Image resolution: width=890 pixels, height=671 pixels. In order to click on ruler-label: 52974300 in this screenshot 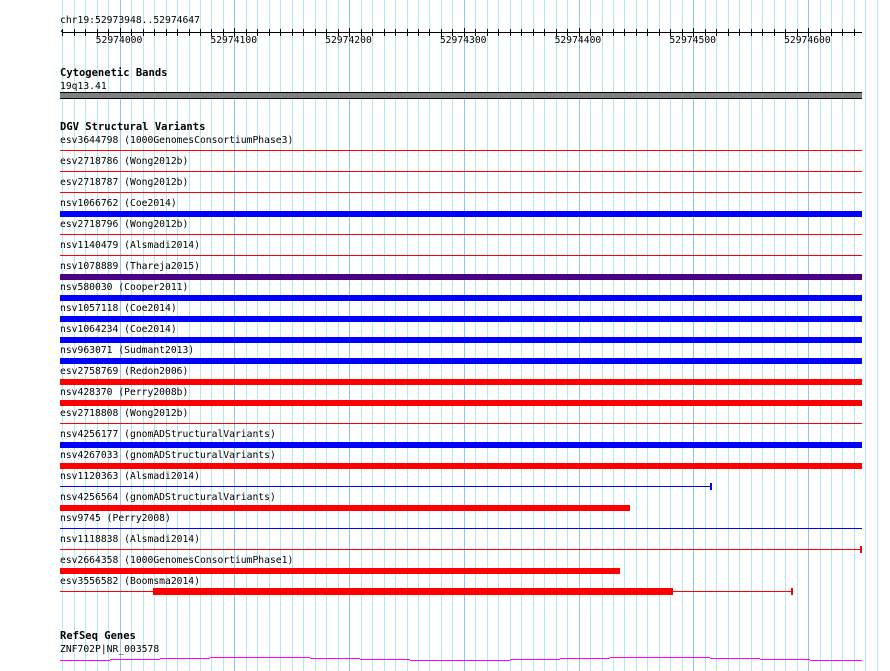, I will do `click(463, 40)`.